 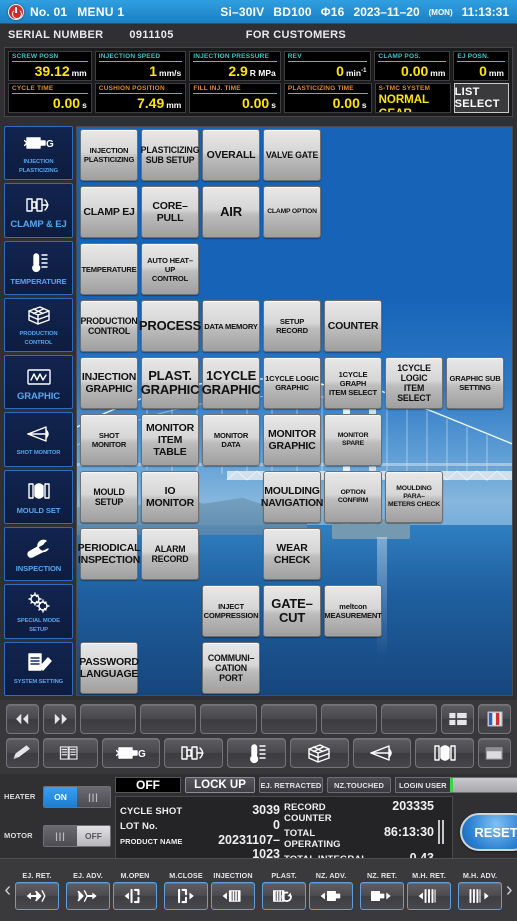 What do you see at coordinates (284, 875) in the screenshot?
I see `jog-label: PLAST.` at bounding box center [284, 875].